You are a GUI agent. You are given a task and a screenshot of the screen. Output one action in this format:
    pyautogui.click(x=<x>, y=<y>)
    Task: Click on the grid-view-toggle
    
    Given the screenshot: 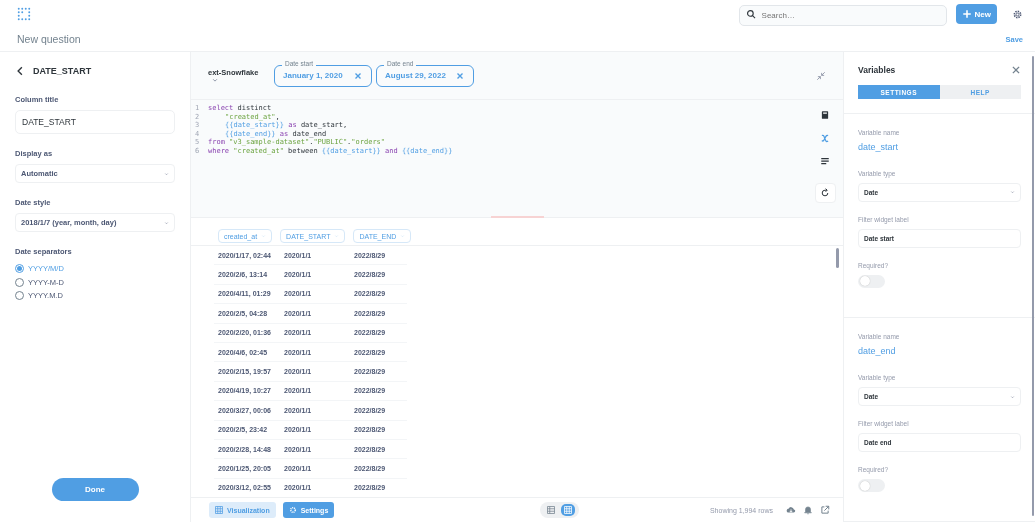 What is the action you would take?
    pyautogui.click(x=568, y=510)
    